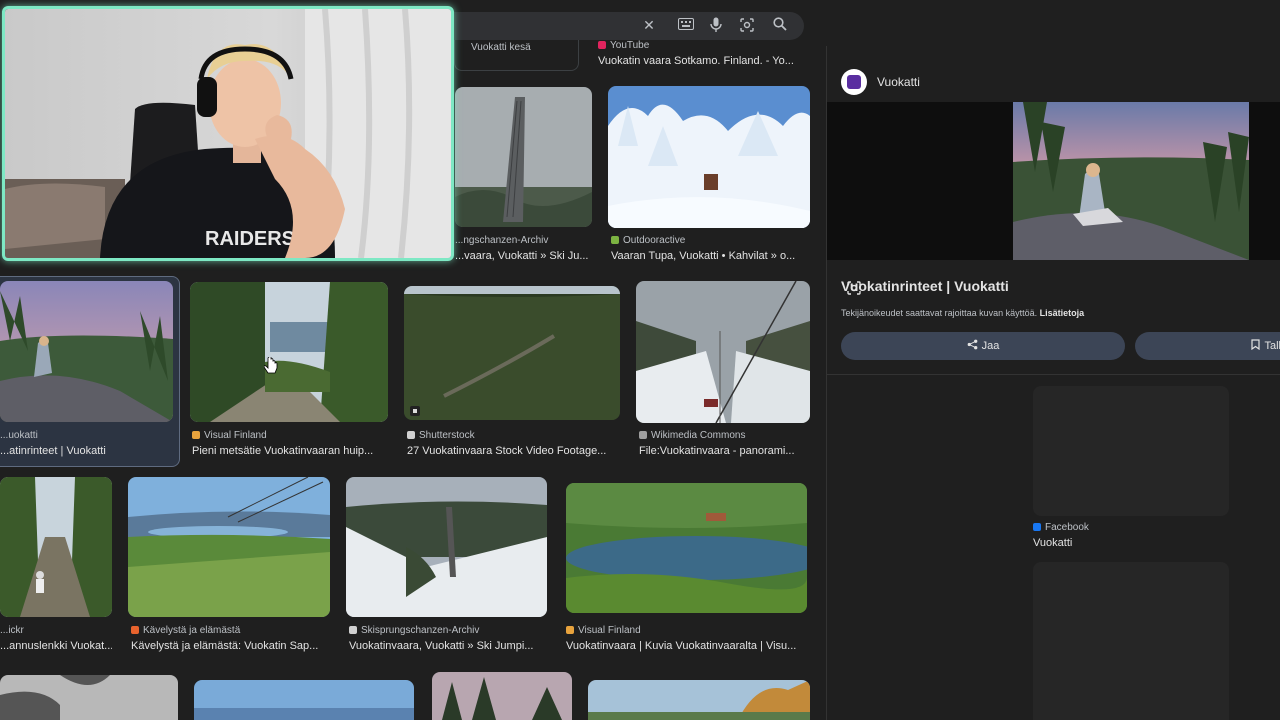  Describe the element at coordinates (449, 630) in the screenshot. I see `result-source: Skisprungschanzen-Archiv` at that location.